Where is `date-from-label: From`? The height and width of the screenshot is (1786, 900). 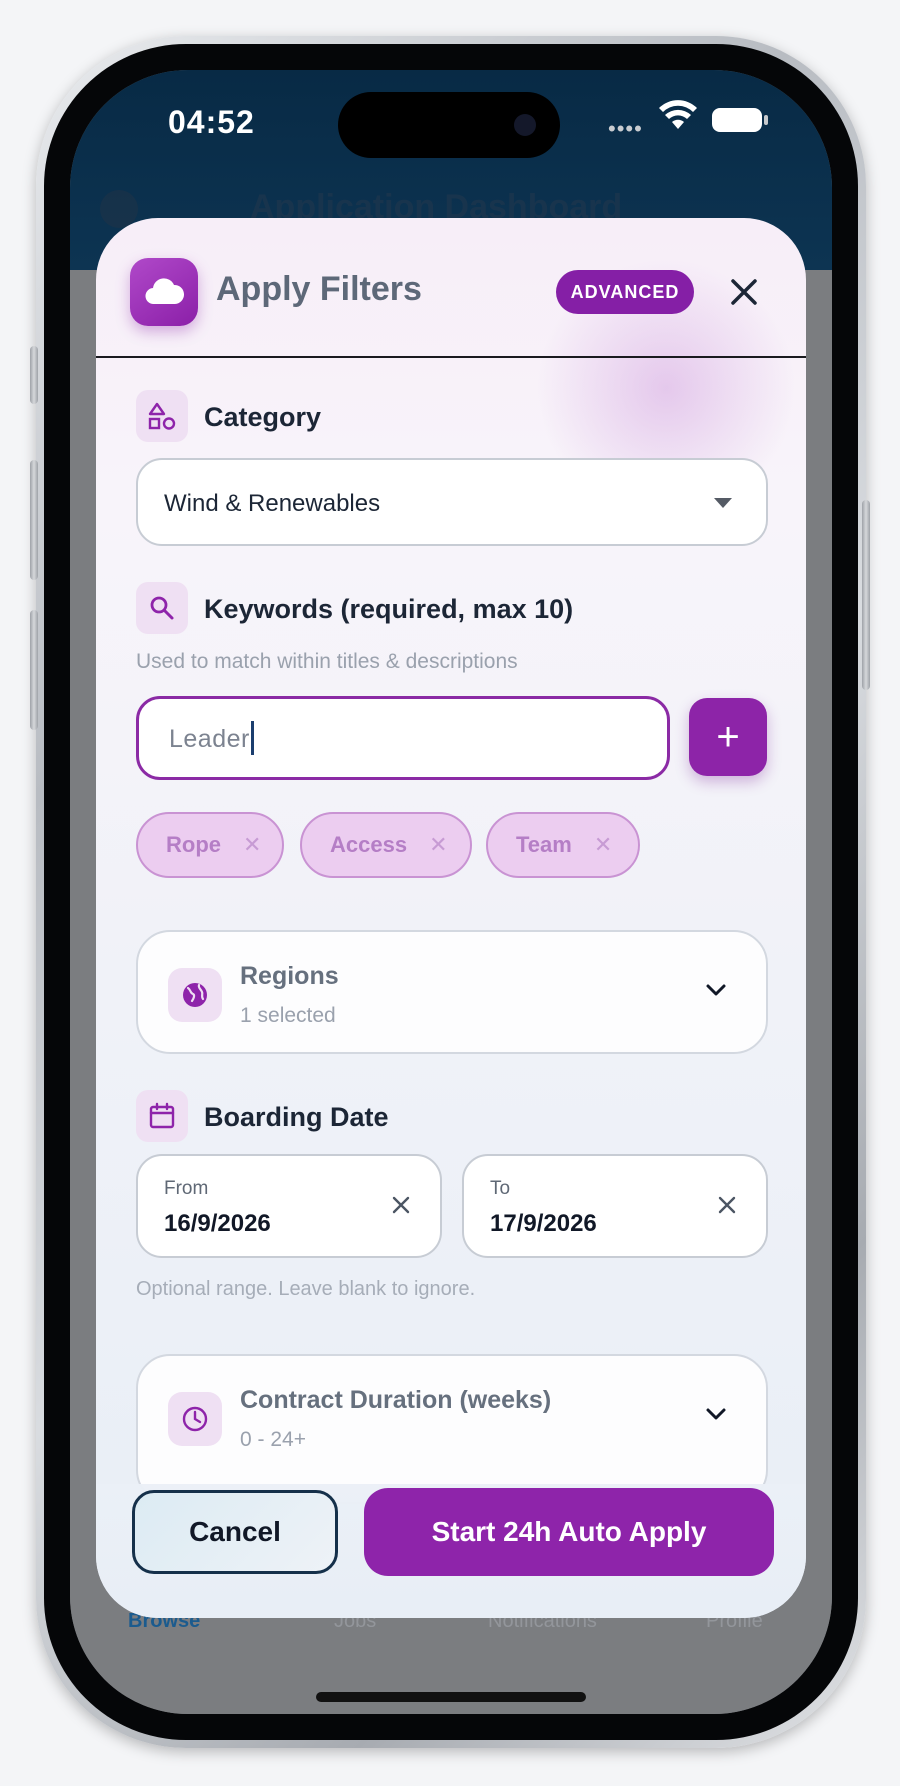 date-from-label: From is located at coordinates (186, 1188).